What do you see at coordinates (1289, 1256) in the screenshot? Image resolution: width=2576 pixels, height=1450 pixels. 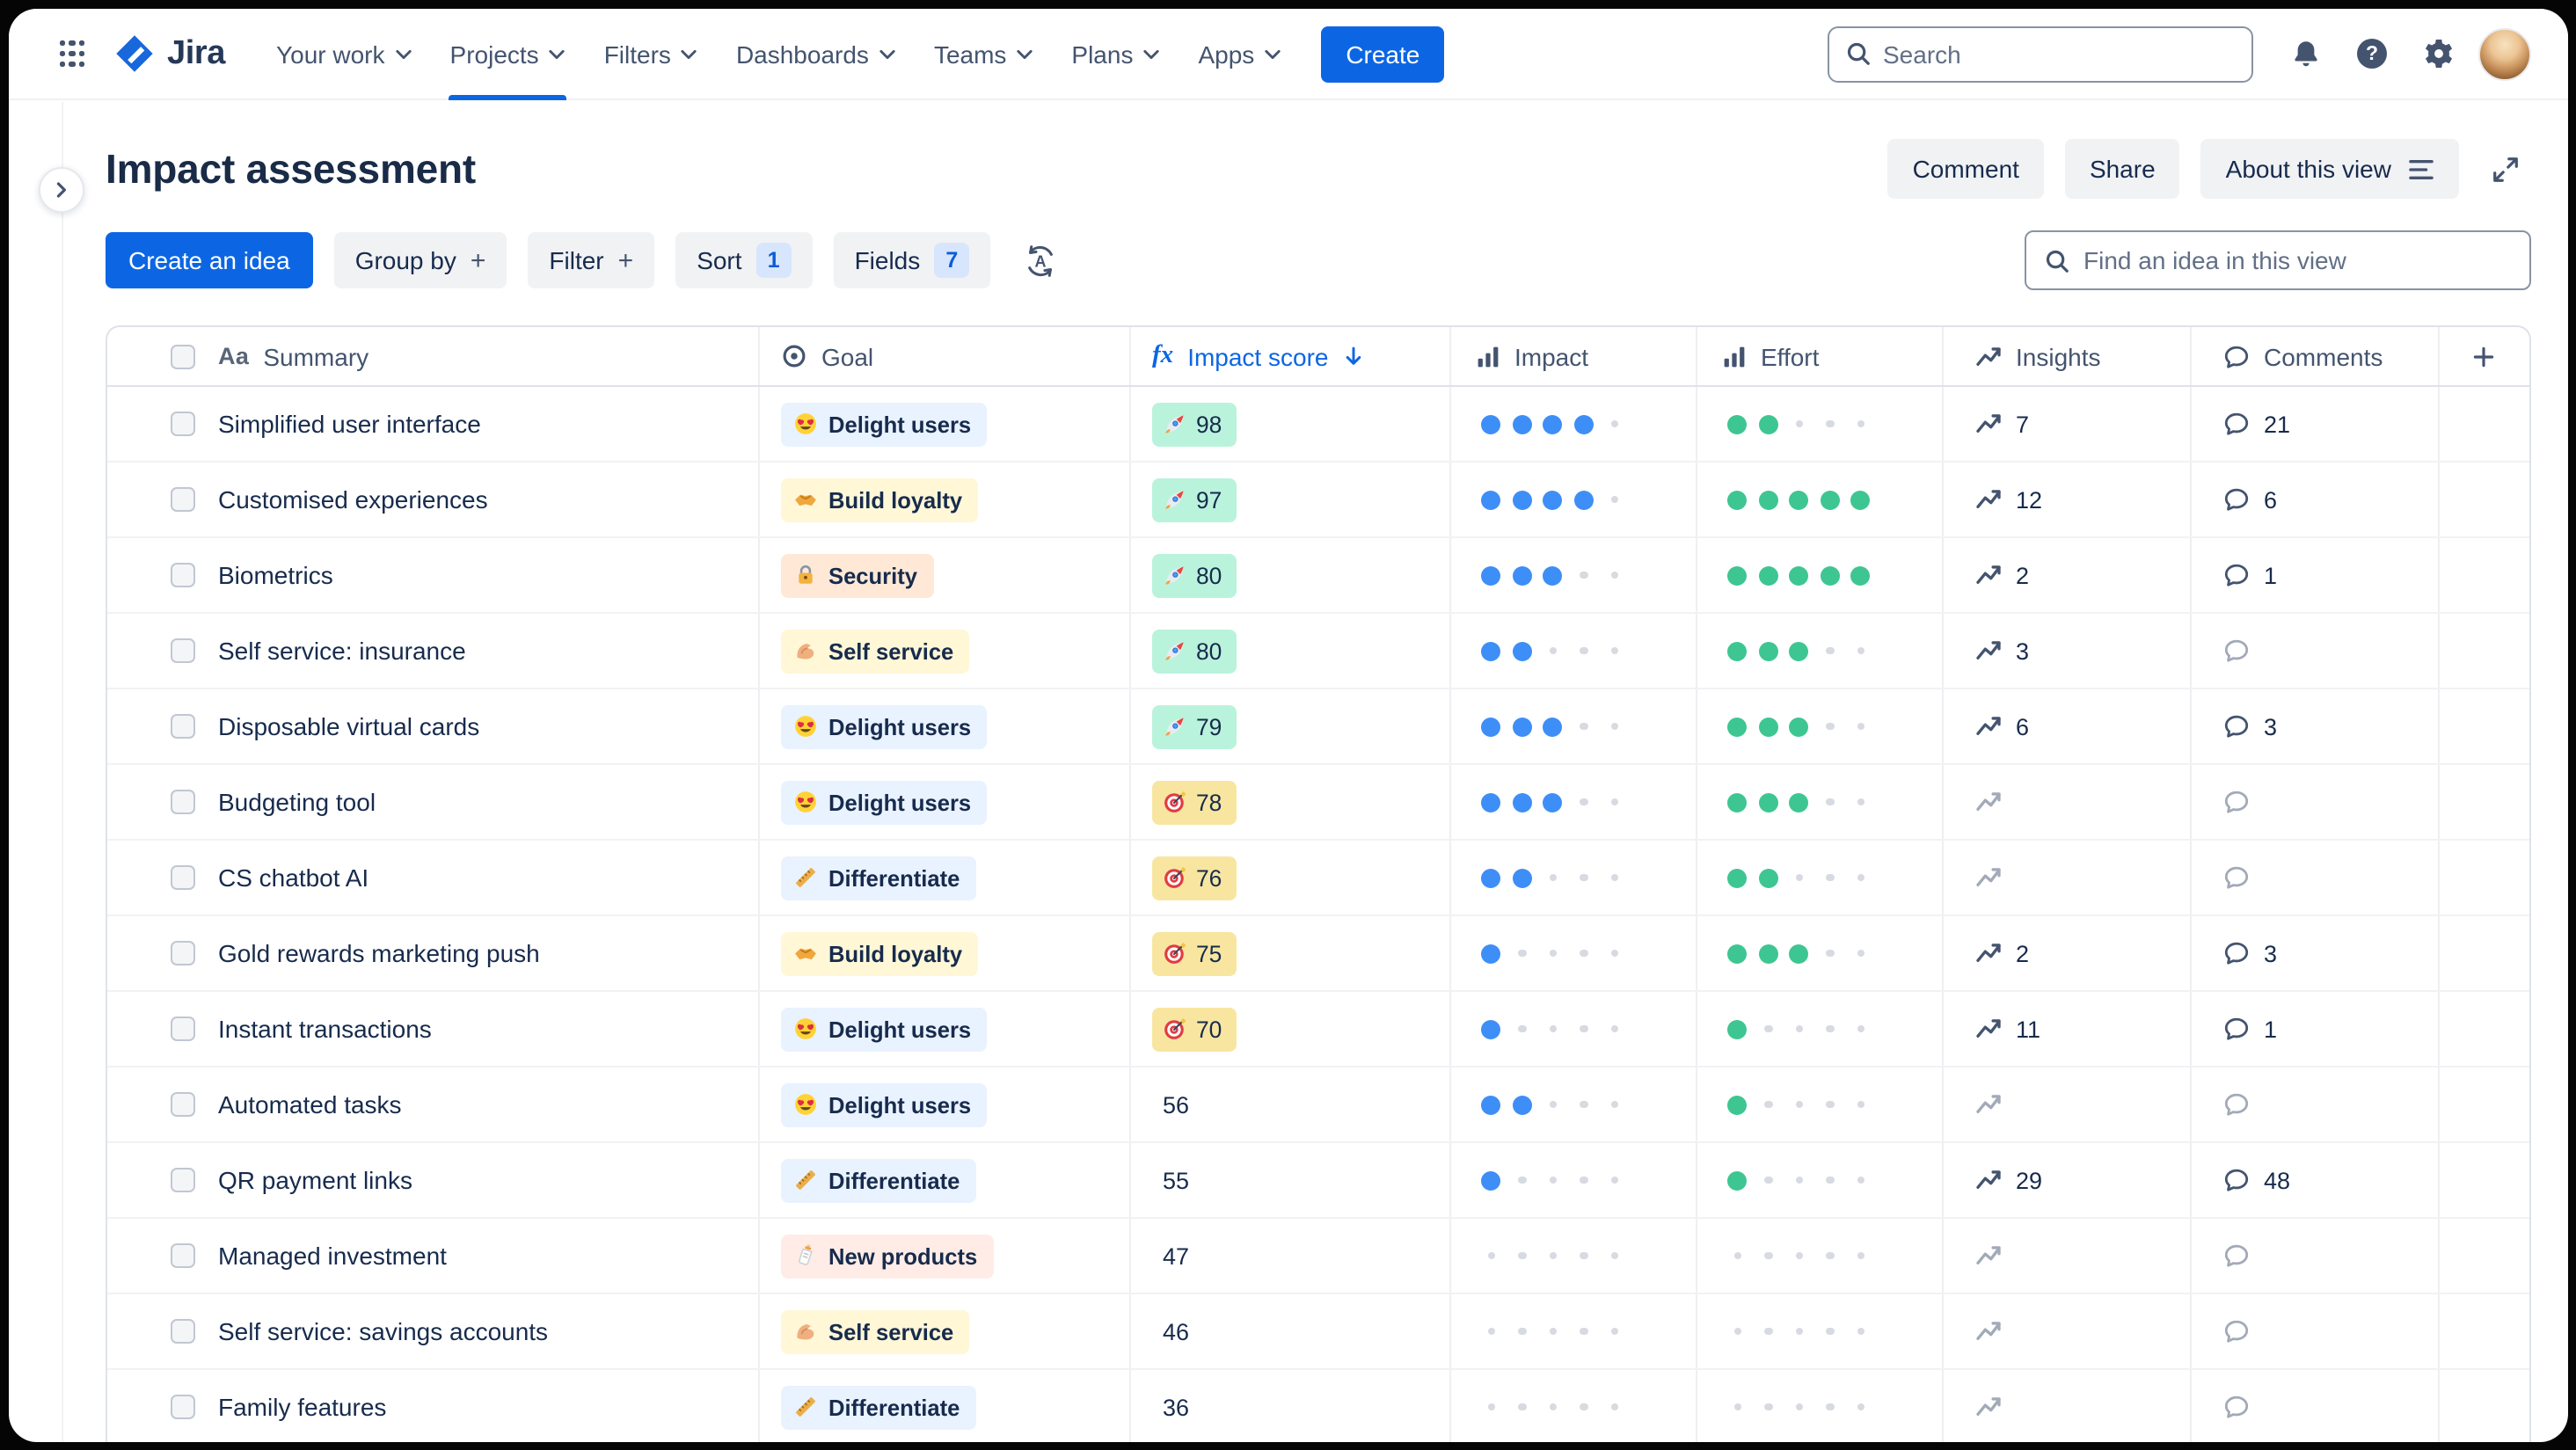 I see `impact-score-cell: 47` at bounding box center [1289, 1256].